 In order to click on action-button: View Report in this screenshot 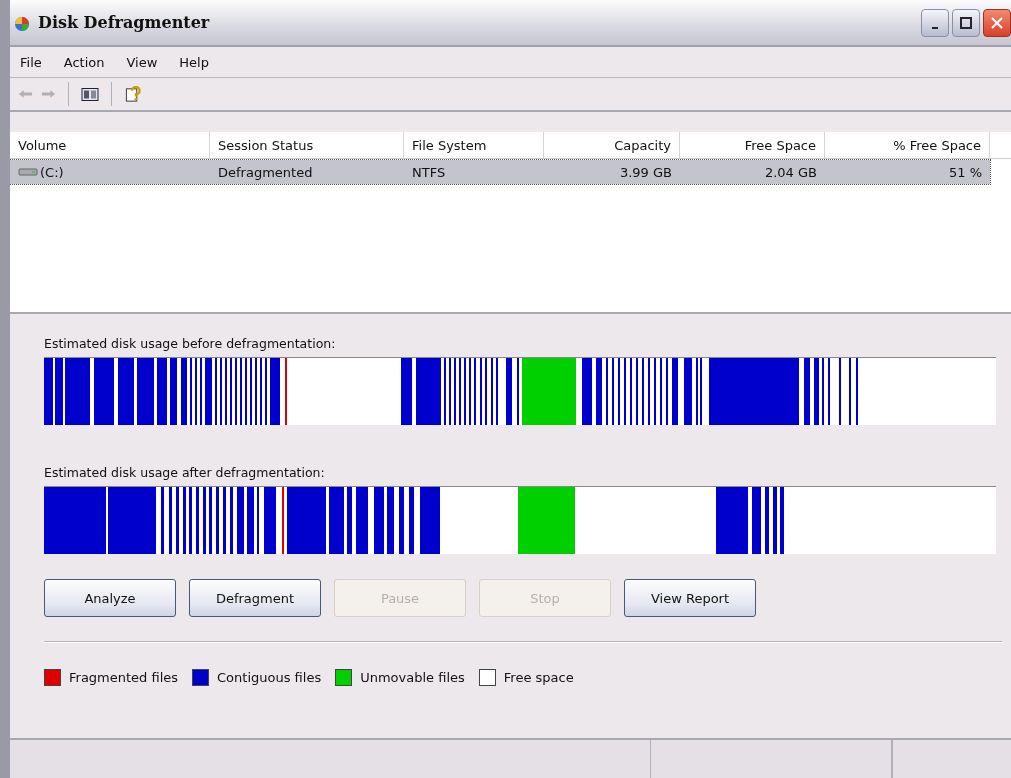, I will do `click(690, 598)`.